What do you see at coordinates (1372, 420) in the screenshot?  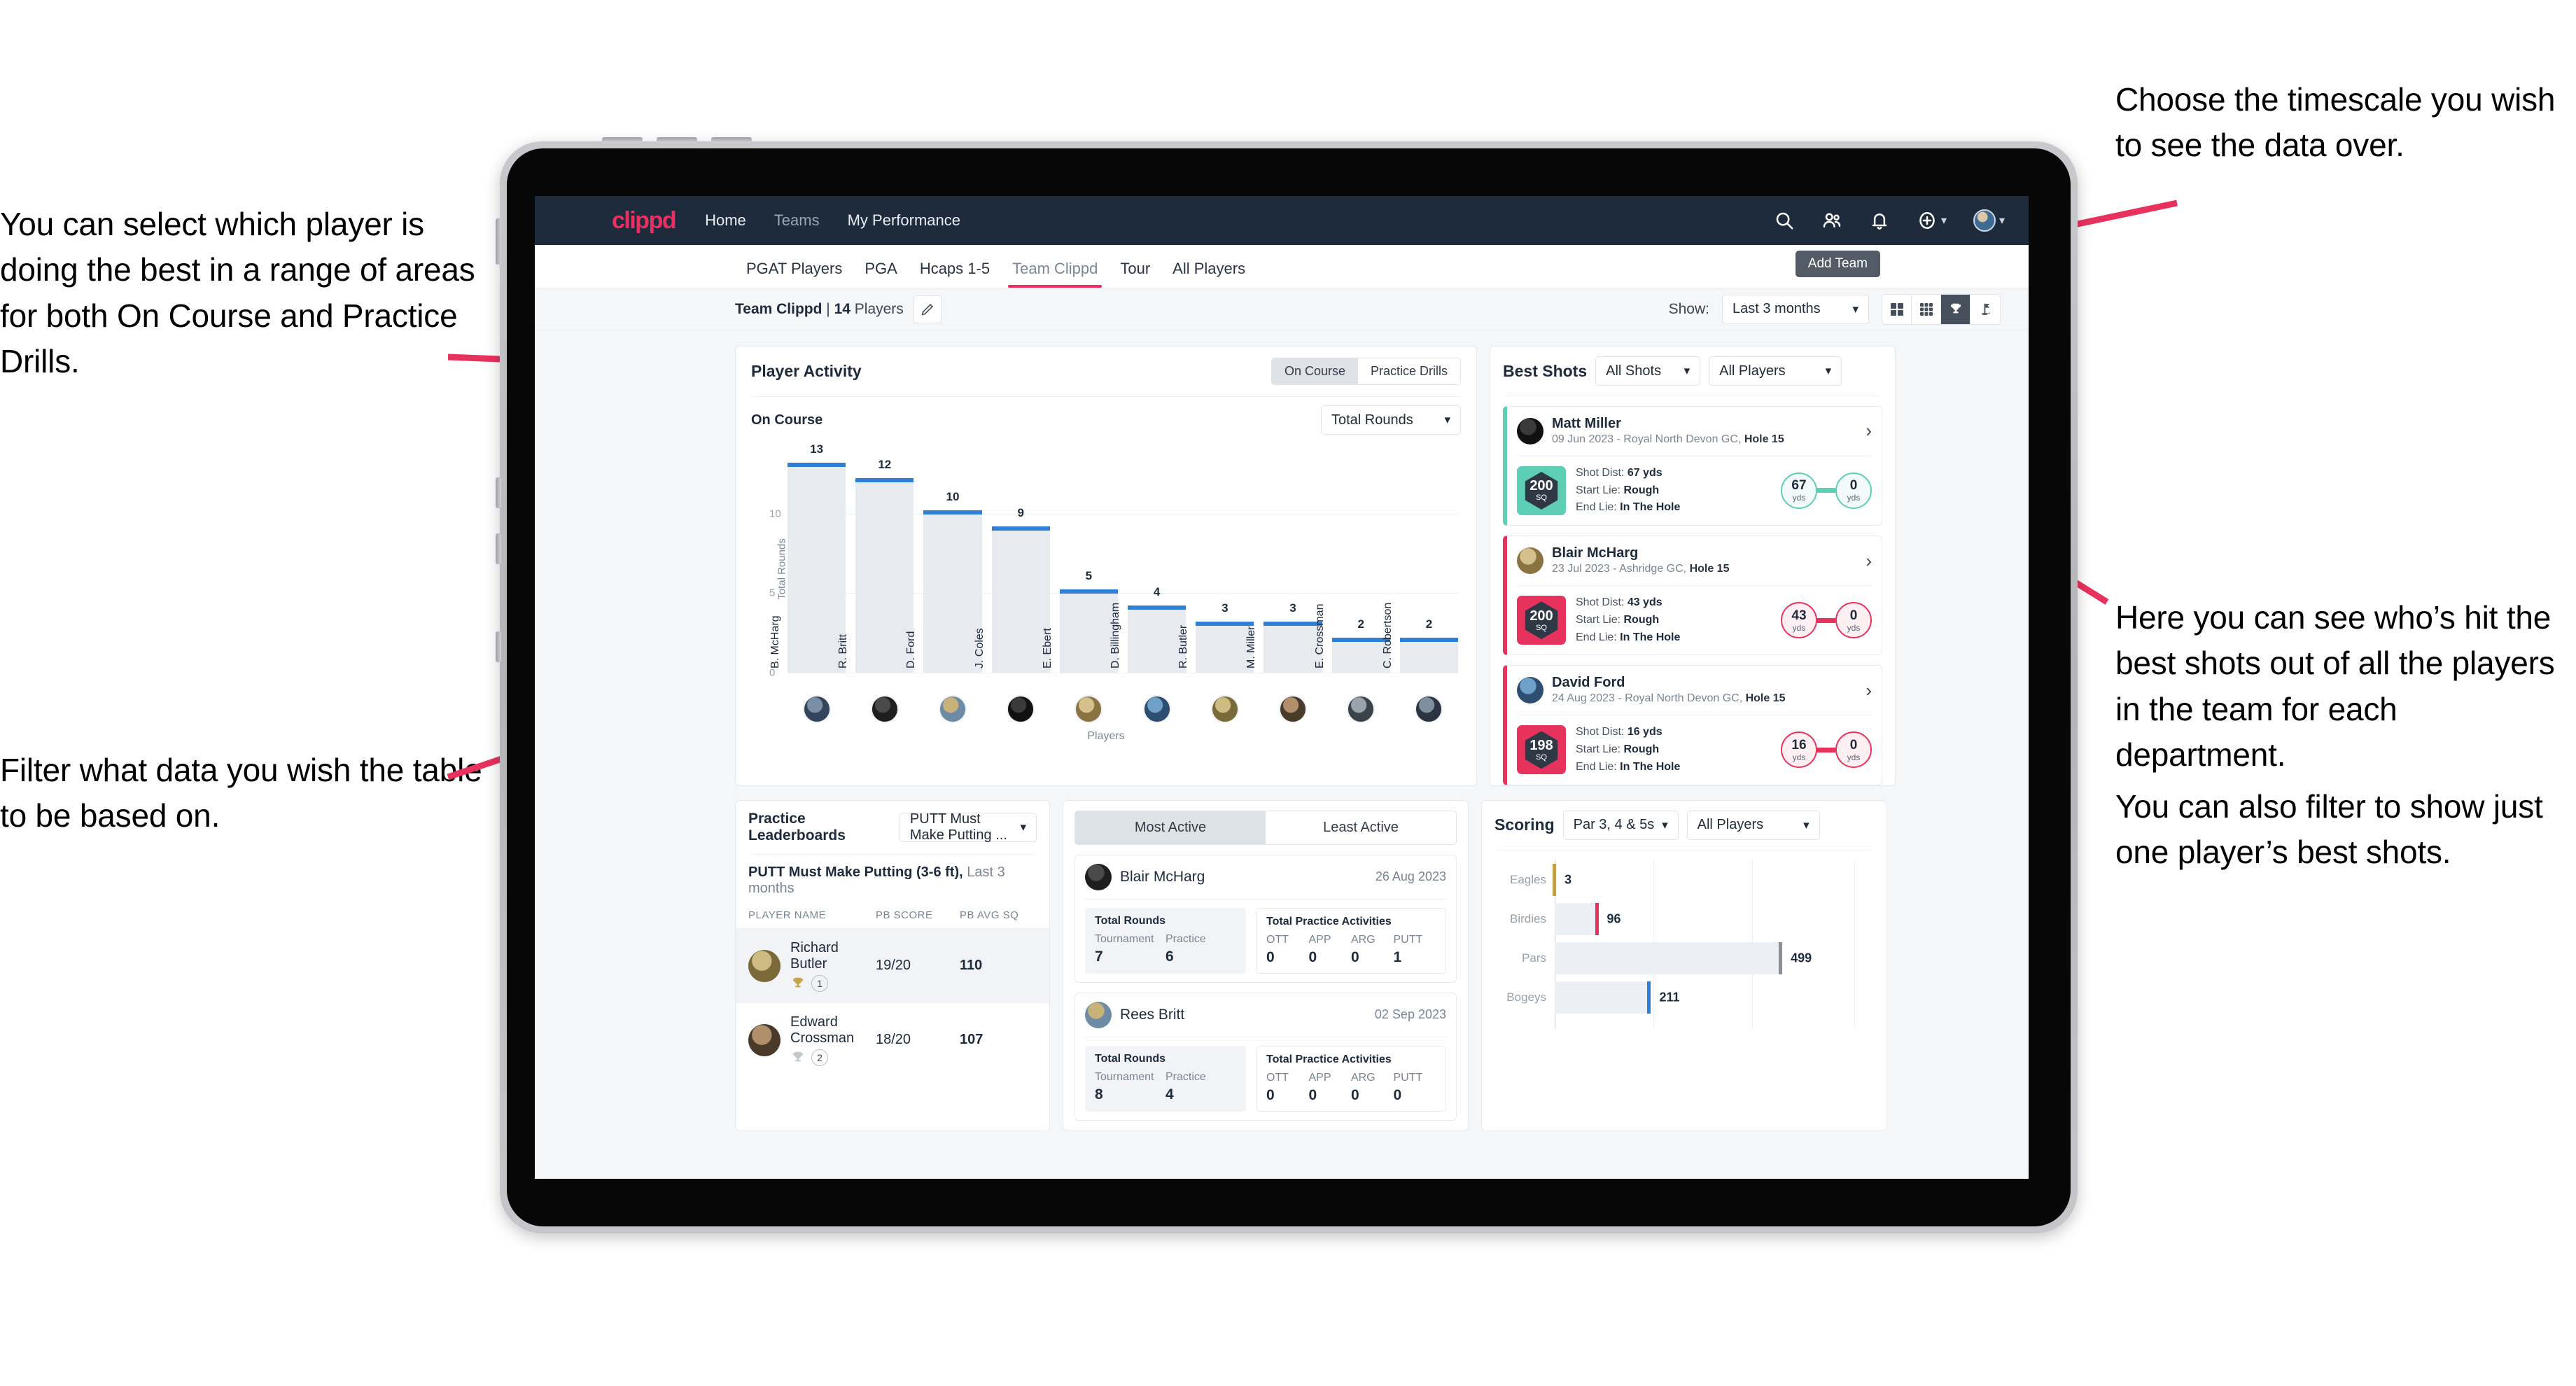 I see `metric-value: Total Rounds` at bounding box center [1372, 420].